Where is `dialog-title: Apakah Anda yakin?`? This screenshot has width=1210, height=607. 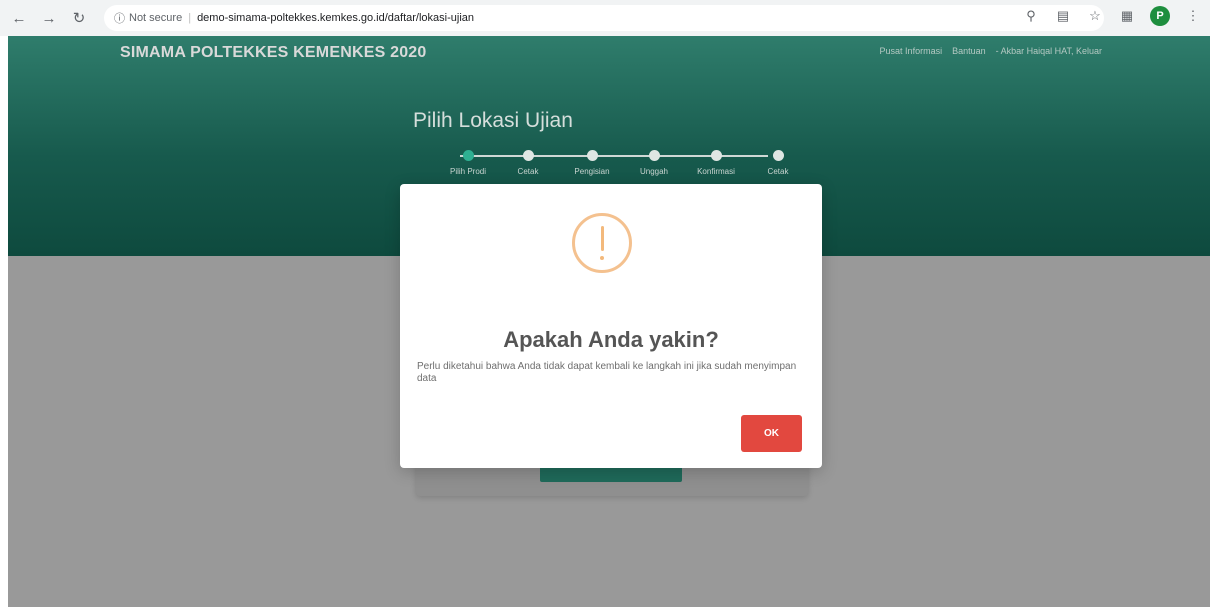 dialog-title: Apakah Anda yakin? is located at coordinates (611, 339).